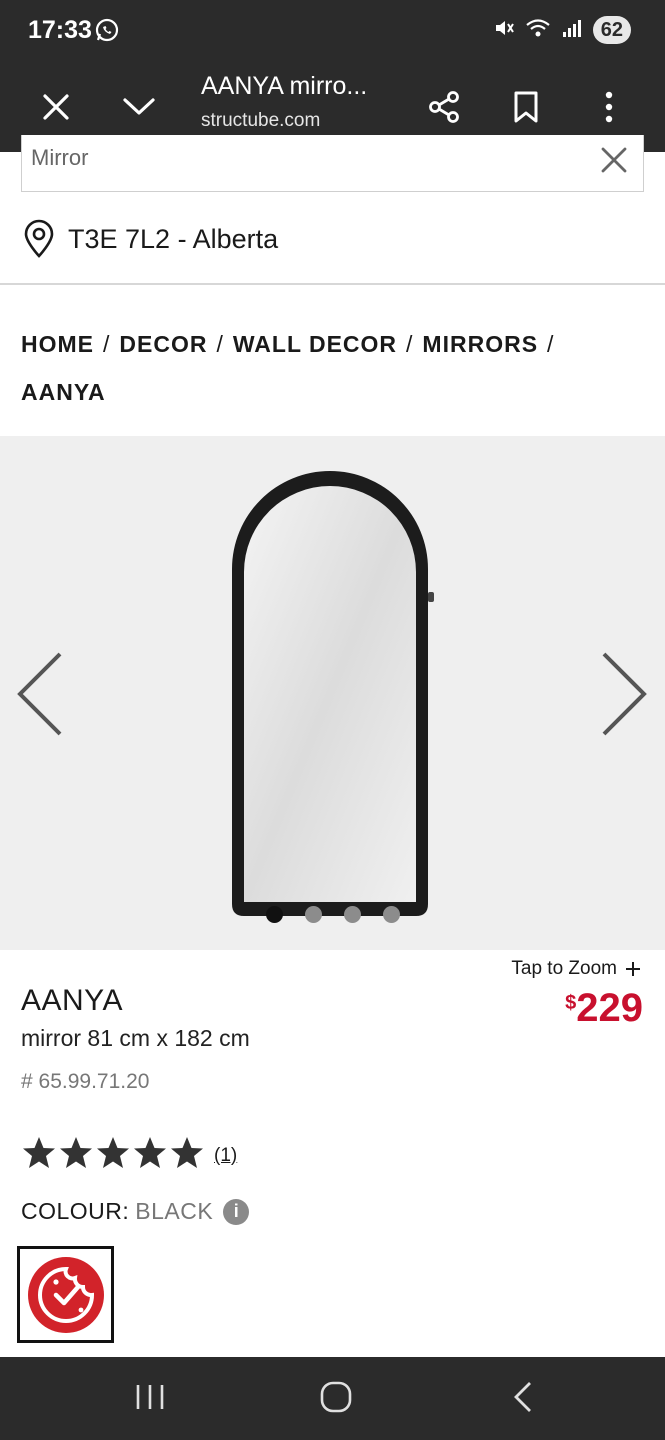 This screenshot has height=1440, width=665. I want to click on share-button, so click(444, 107).